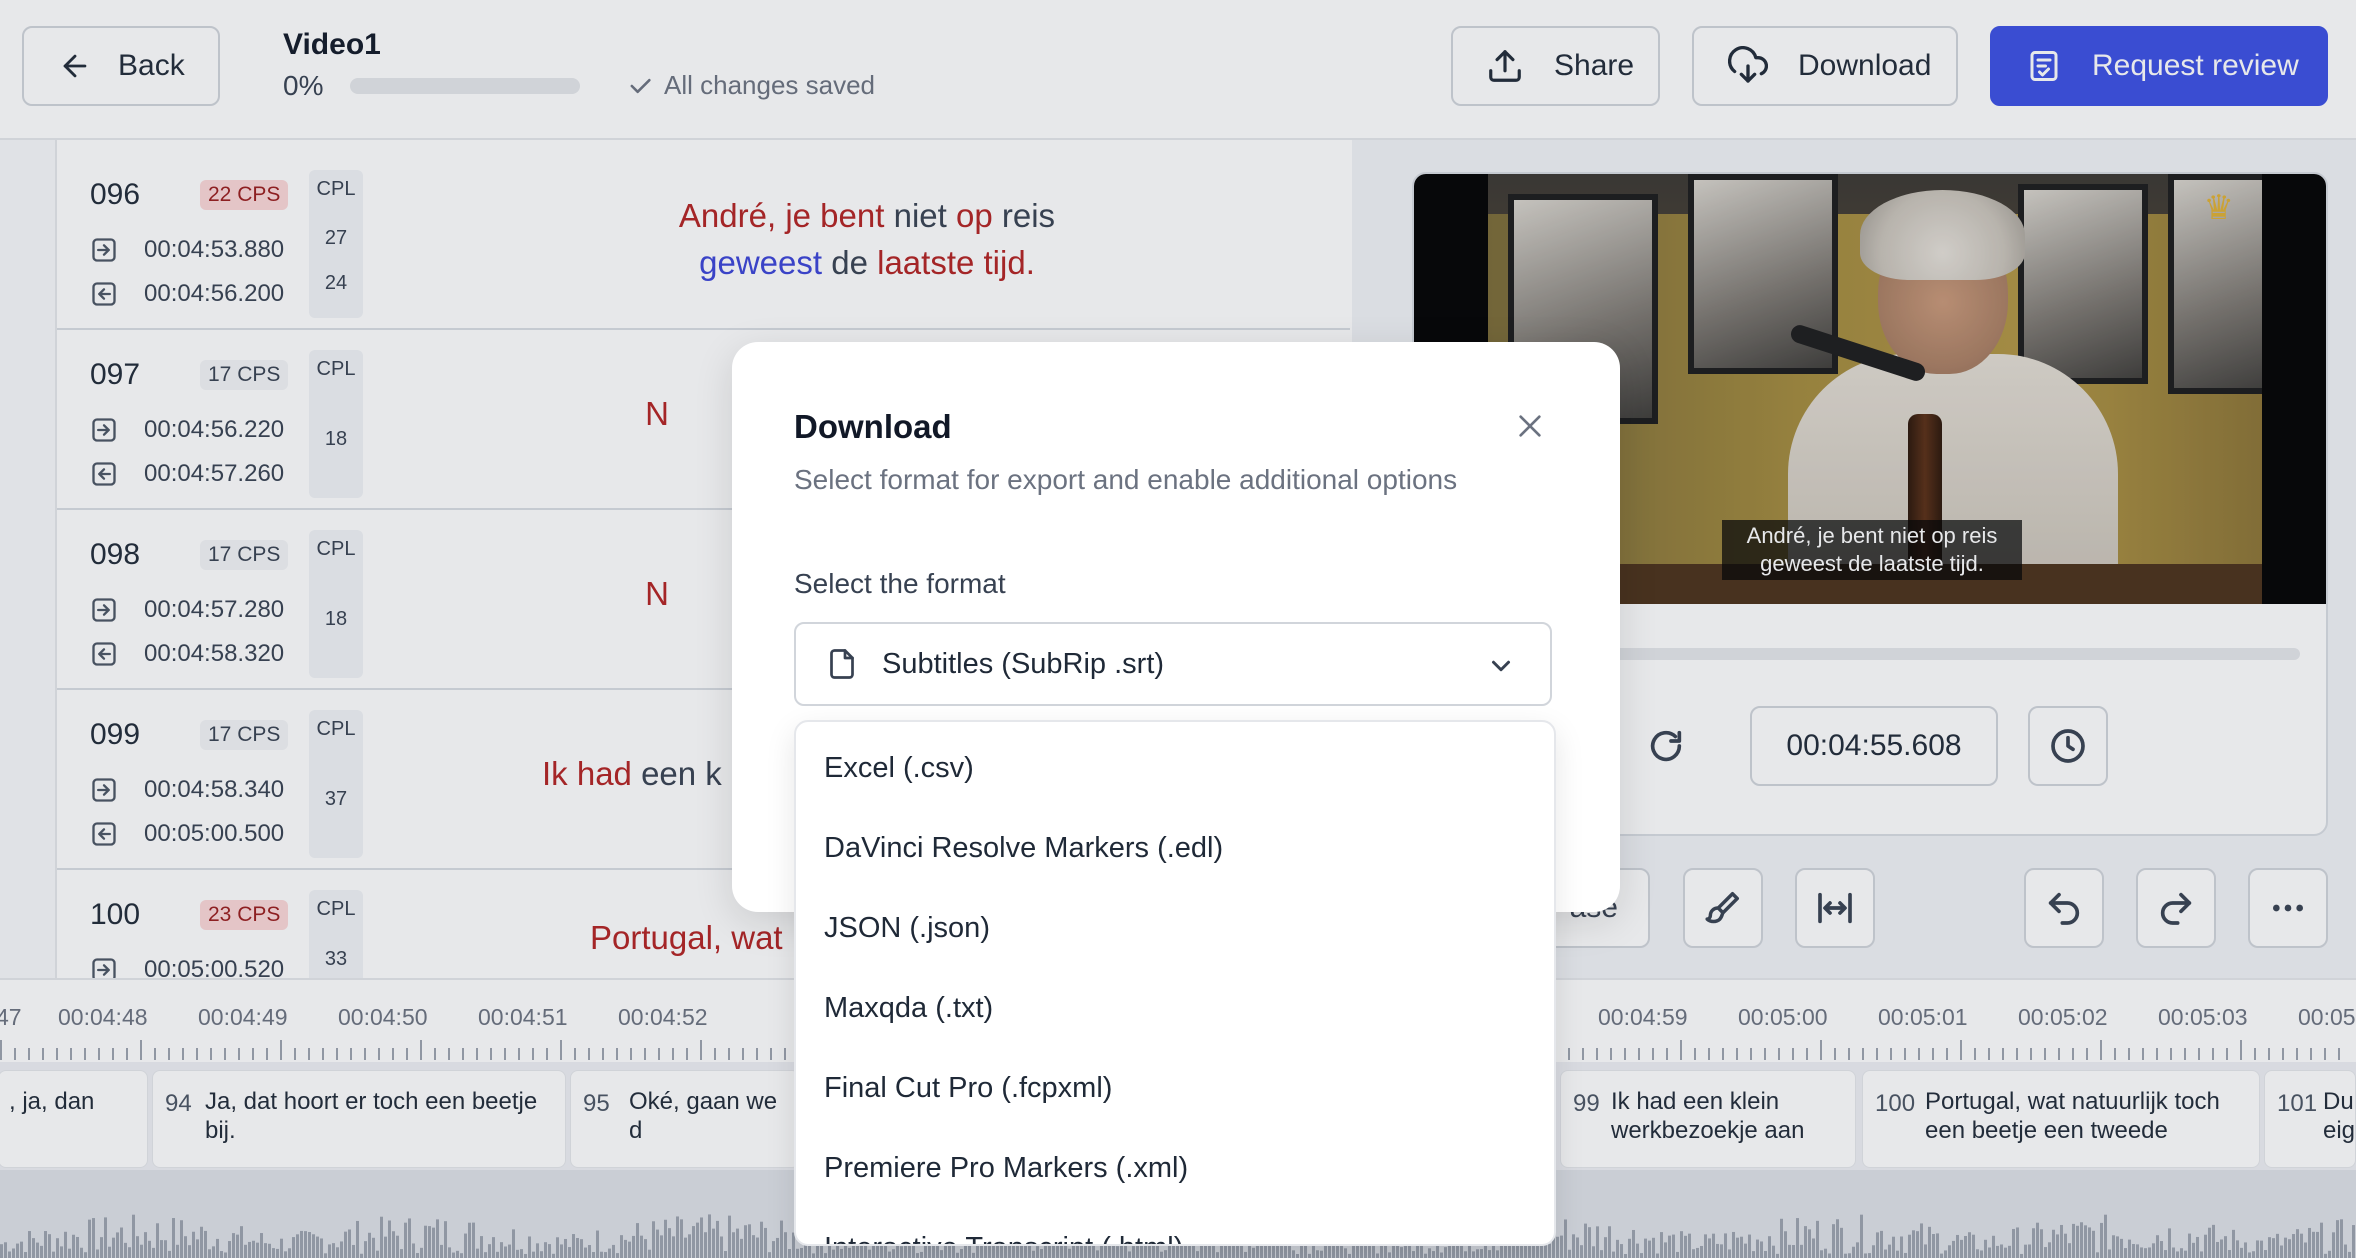 The image size is (2356, 1258). Describe the element at coordinates (1023, 663) in the screenshot. I see `selected-format: Subtitles (SubRip .srt)` at that location.